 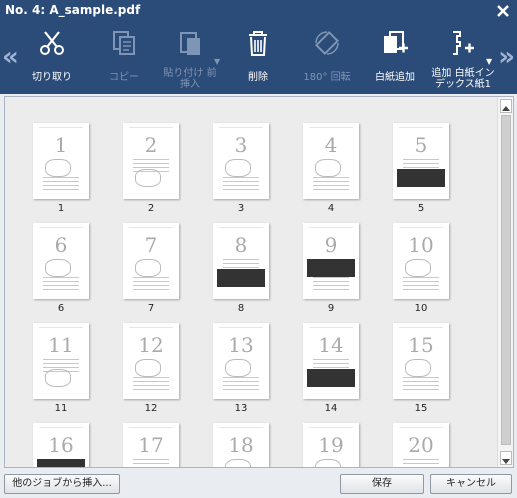 I want to click on page-thumbnail-number: 18, so click(x=241, y=445).